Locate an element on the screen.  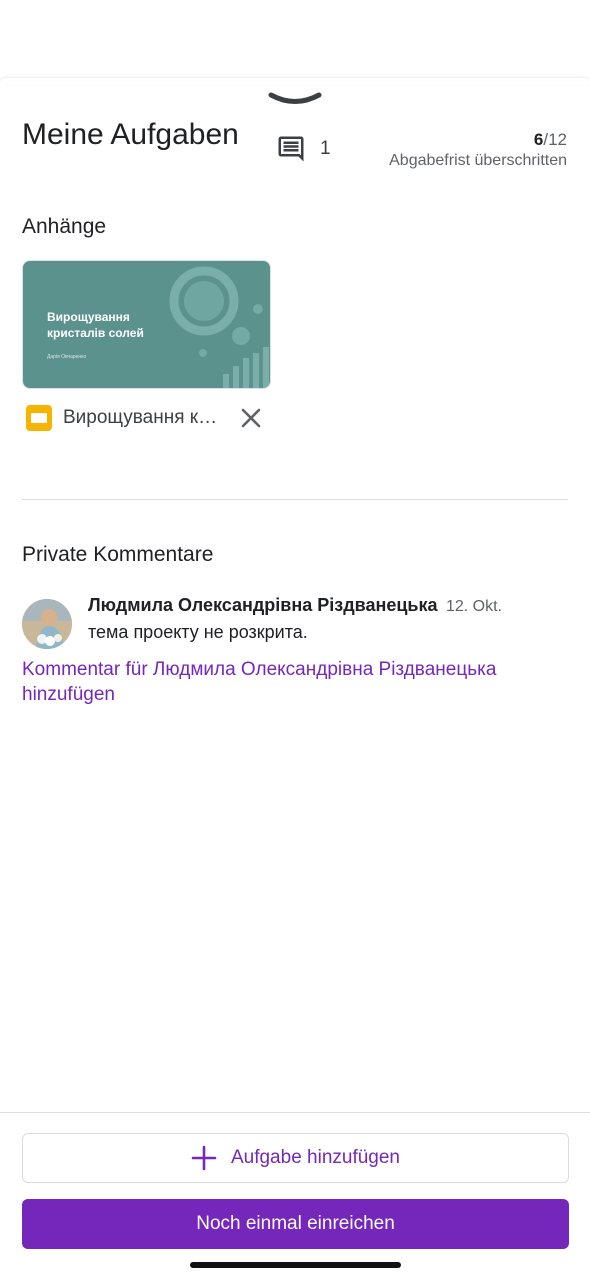
grade-value: 6/12 is located at coordinates (478, 140).